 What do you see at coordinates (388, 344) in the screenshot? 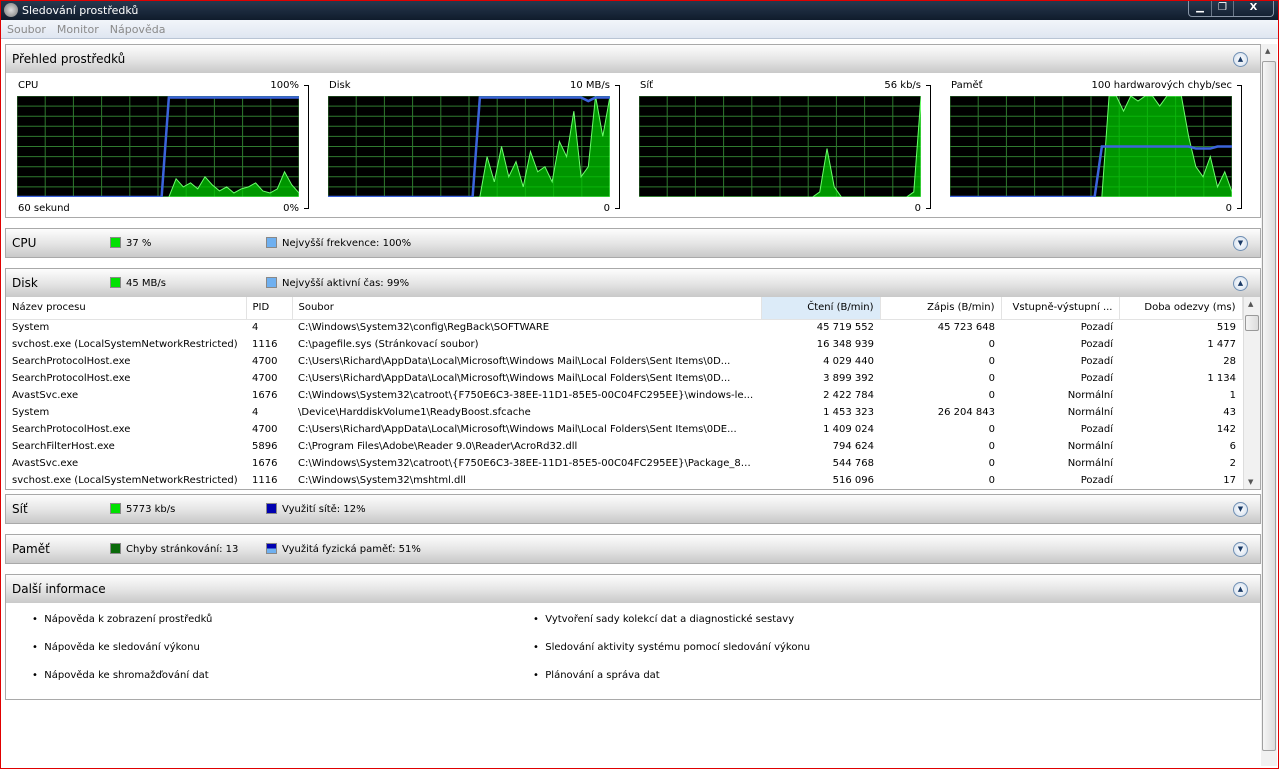
I see `table-cell: C:\pagefile.sys (Stránkovací soubor)` at bounding box center [388, 344].